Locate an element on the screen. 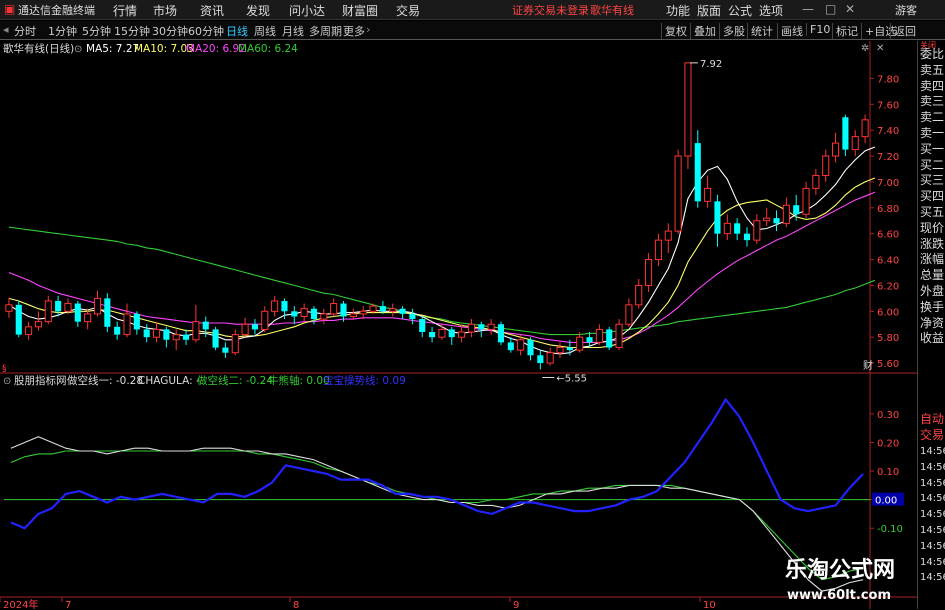  period-tab-5min: 5分钟 is located at coordinates (96, 31).